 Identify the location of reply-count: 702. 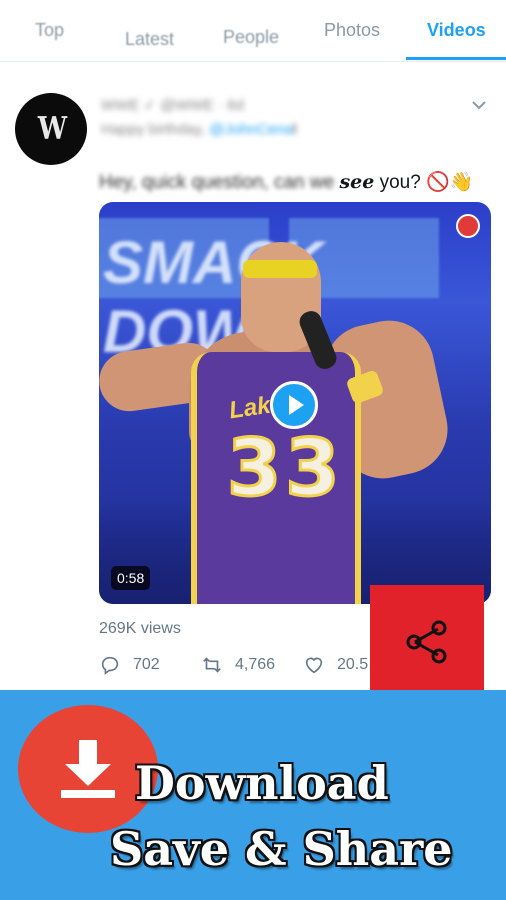
(146, 664).